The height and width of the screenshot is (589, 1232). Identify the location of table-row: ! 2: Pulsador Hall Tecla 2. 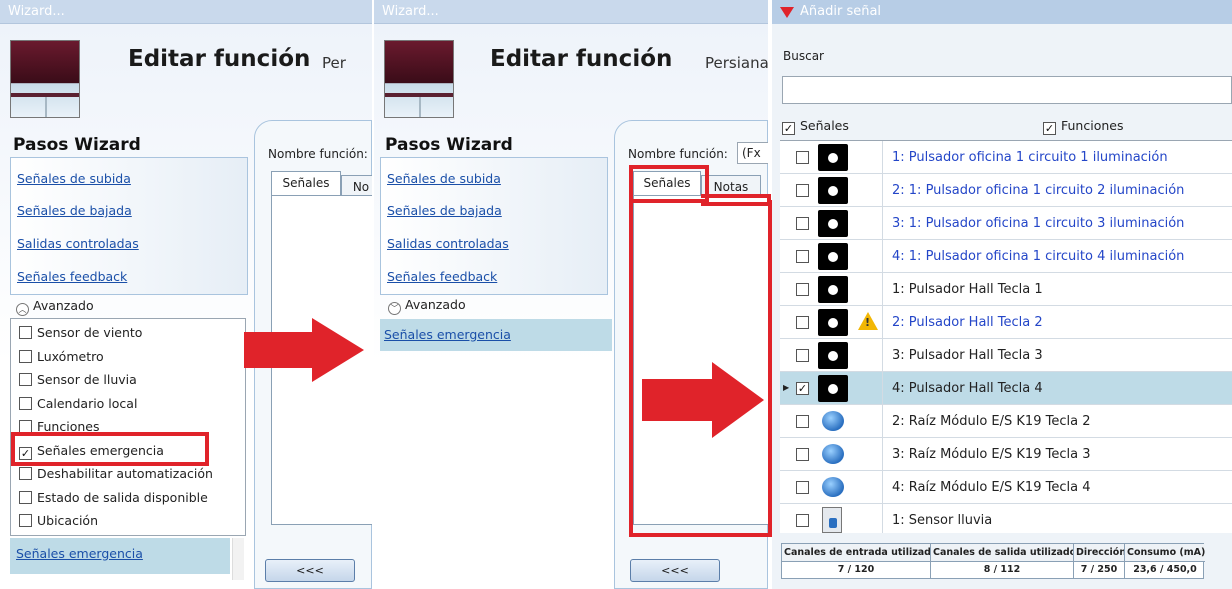
(1006, 322).